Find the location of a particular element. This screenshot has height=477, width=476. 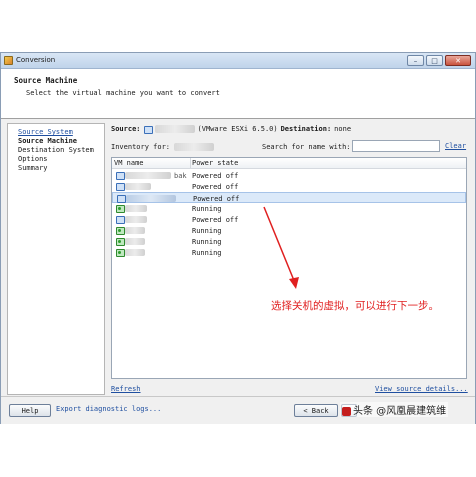

inventory-label: Inventory for: is located at coordinates (141, 147).